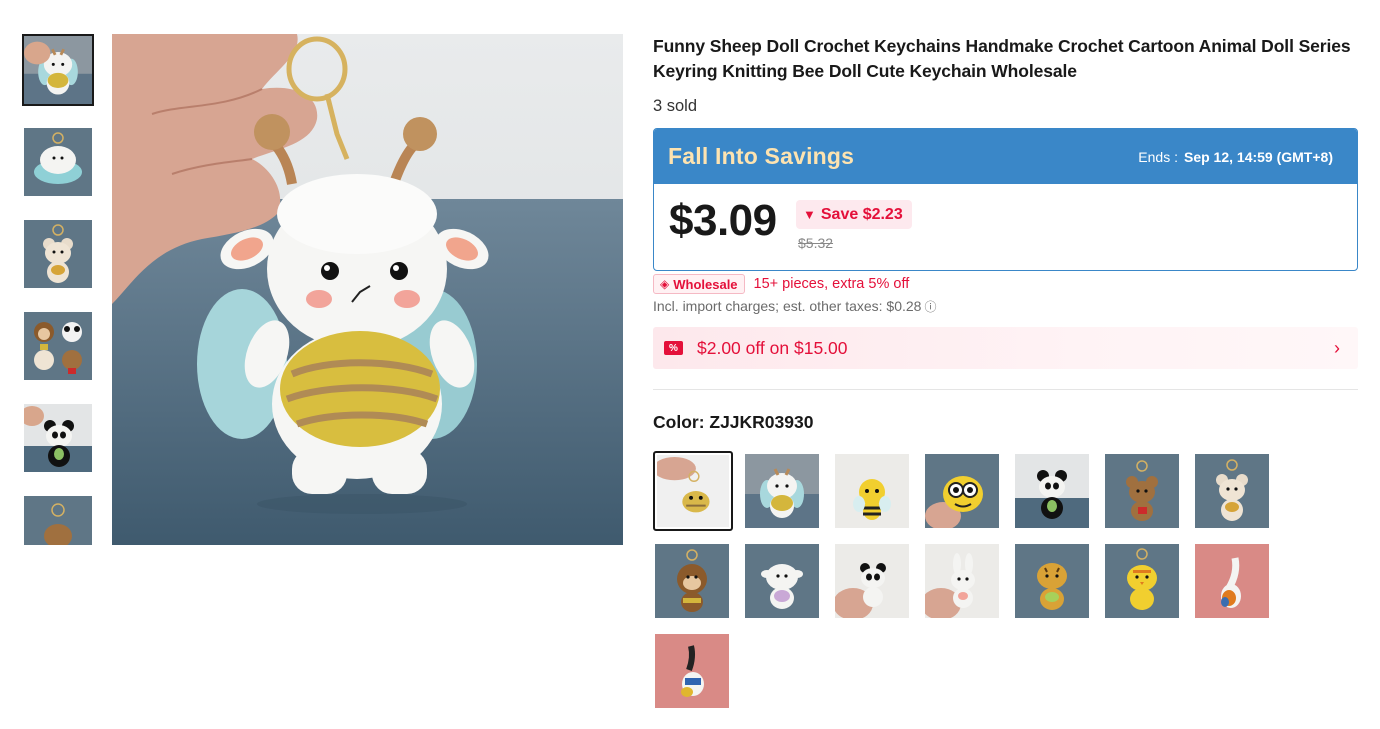  What do you see at coordinates (1232, 581) in the screenshot?
I see `swatch-goose-pink` at bounding box center [1232, 581].